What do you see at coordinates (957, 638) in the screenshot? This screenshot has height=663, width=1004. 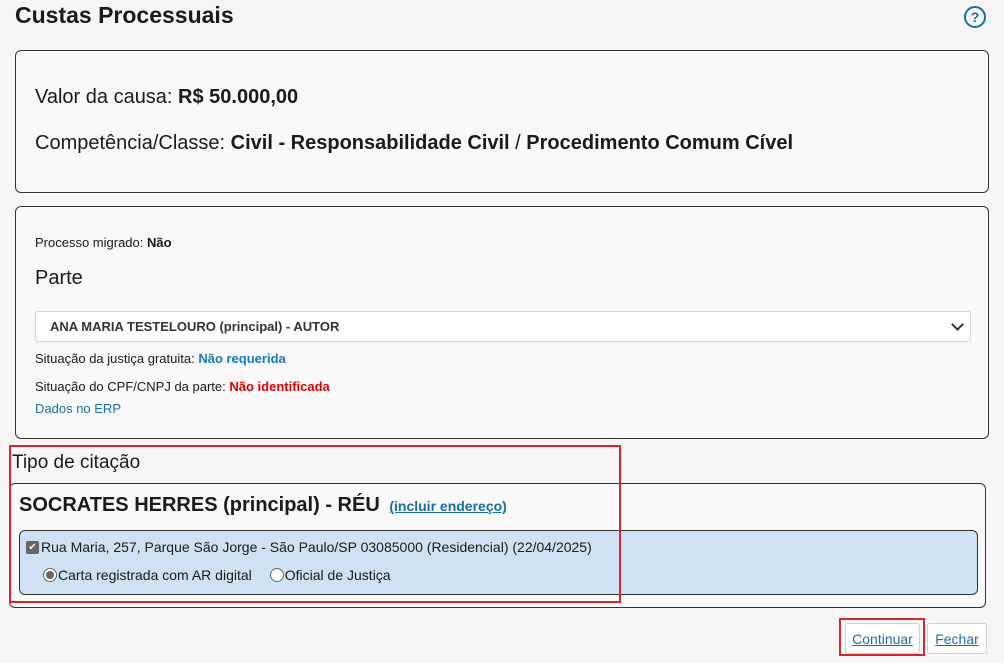 I see `fechar-button: Fechar` at bounding box center [957, 638].